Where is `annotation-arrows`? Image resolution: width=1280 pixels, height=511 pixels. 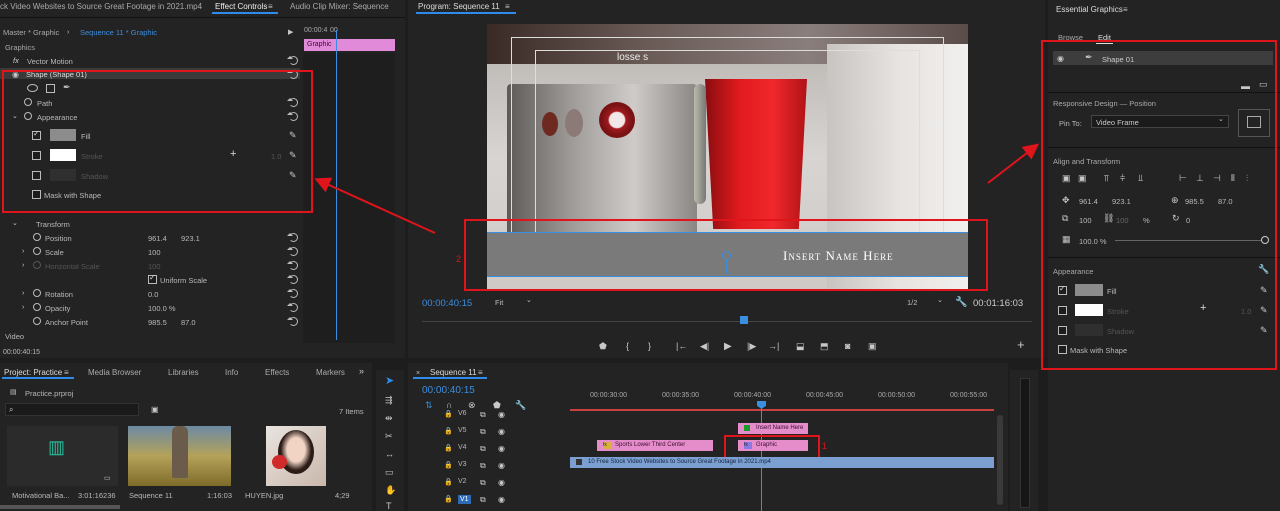
annotation-arrows is located at coordinates (677, 188).